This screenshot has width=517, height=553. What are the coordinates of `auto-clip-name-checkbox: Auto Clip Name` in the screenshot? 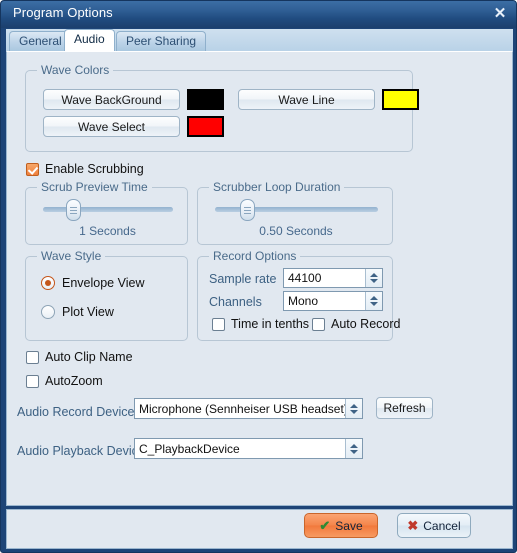 It's located at (79, 357).